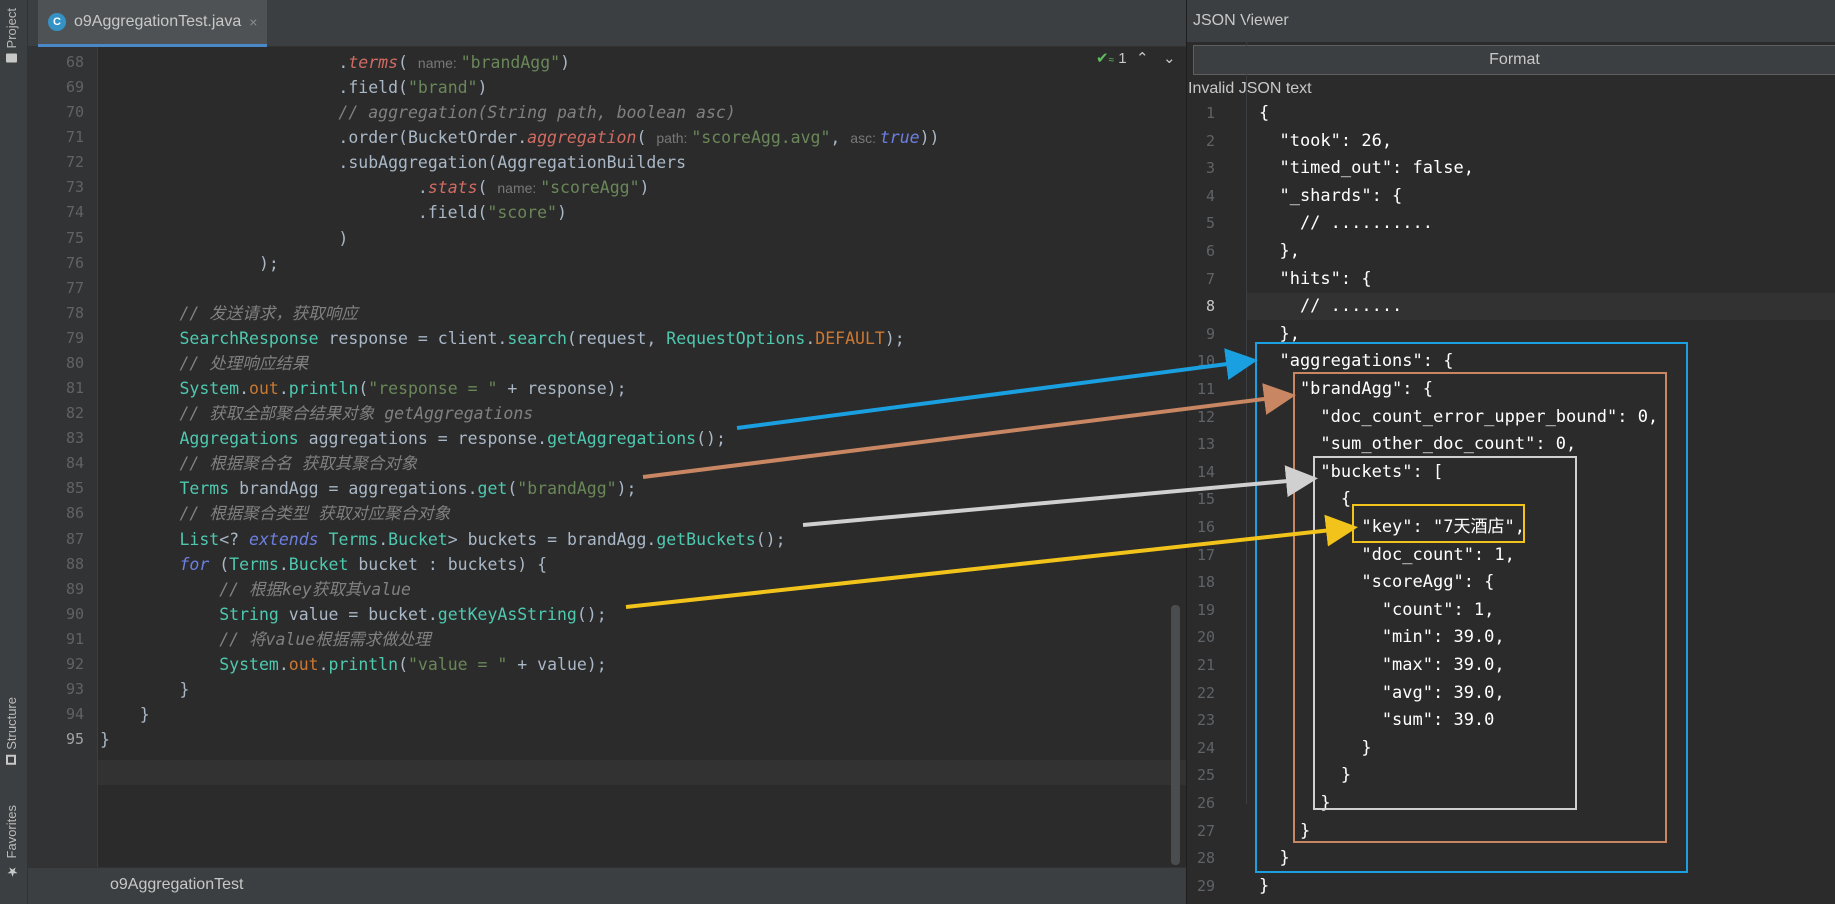 The image size is (1835, 904). I want to click on code-line: .subAggregation(AggregationBuilders, so click(393, 163).